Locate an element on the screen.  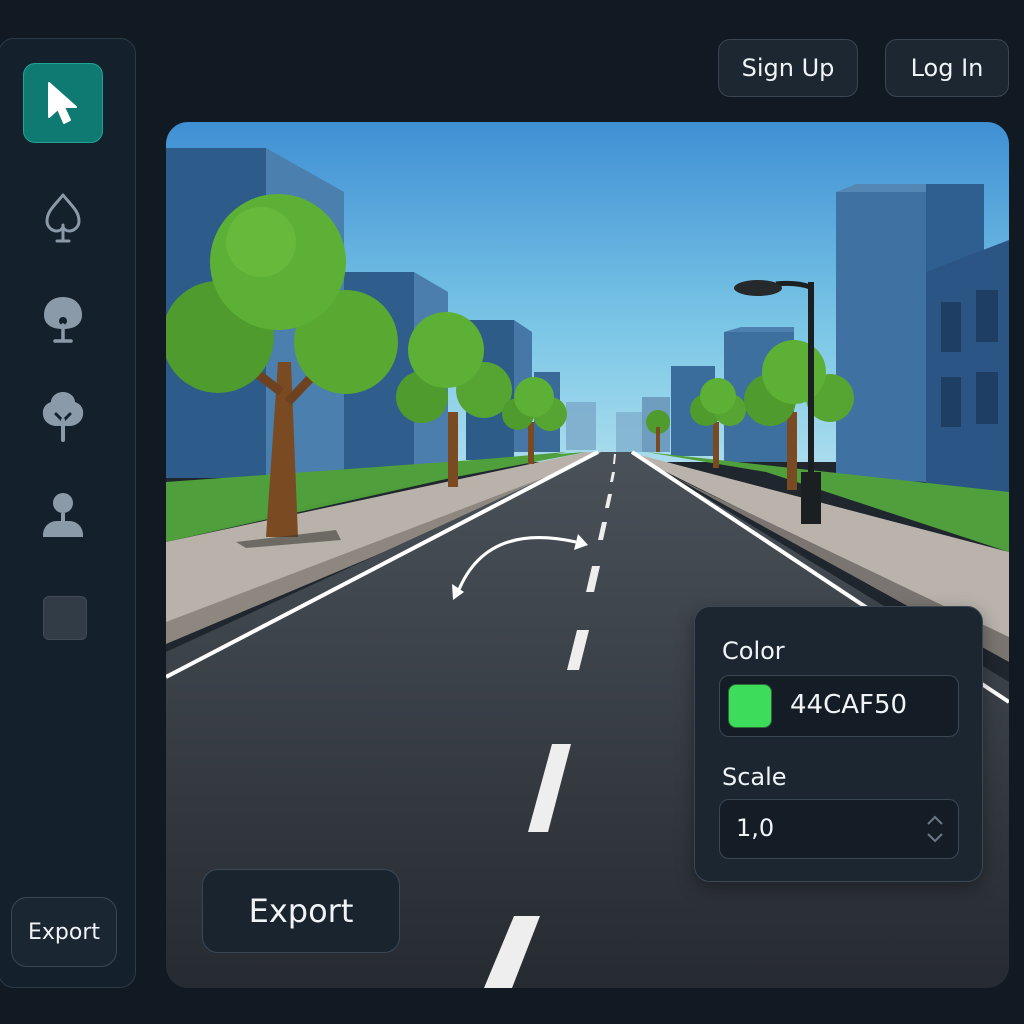
color-swatch is located at coordinates (750, 706).